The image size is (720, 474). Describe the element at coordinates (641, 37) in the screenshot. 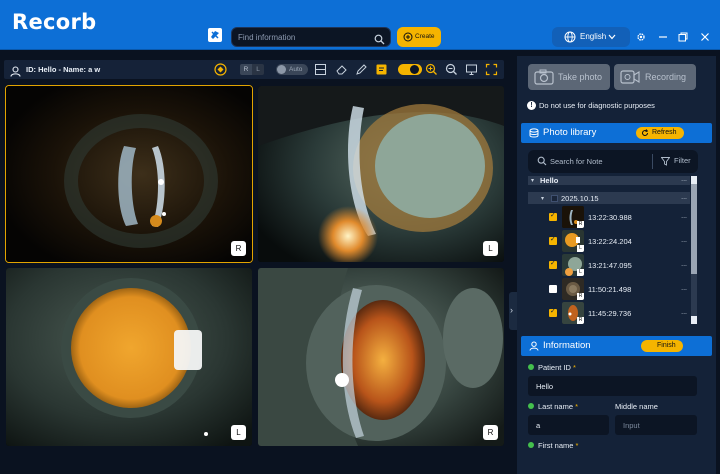

I see `settings-button` at that location.